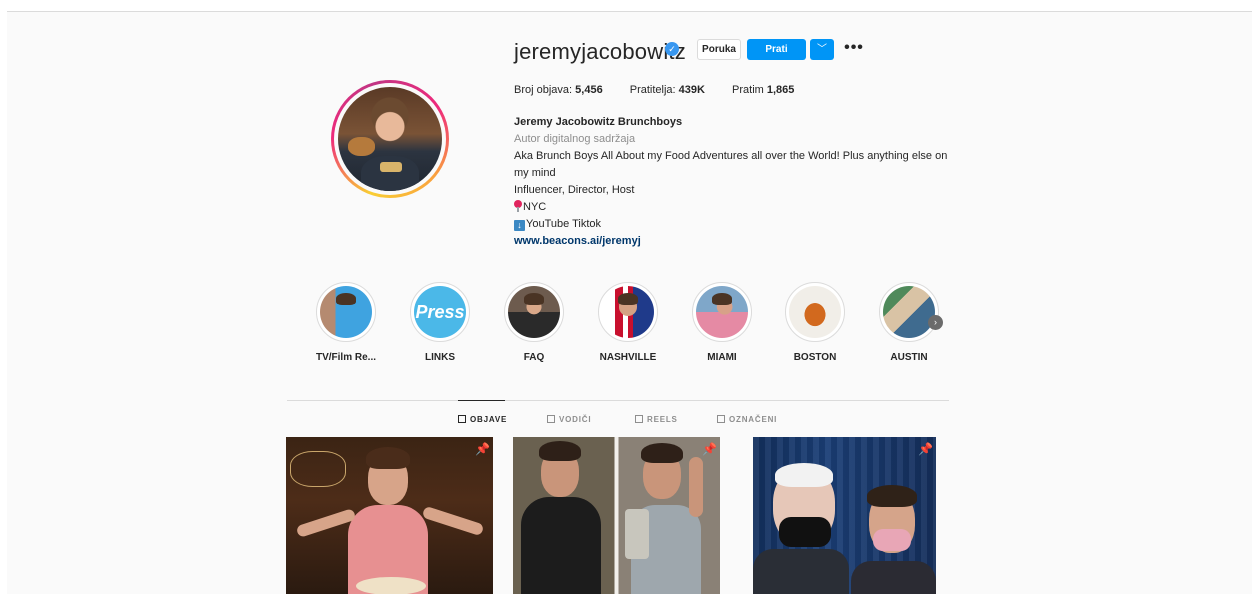  What do you see at coordinates (780, 90) in the screenshot?
I see `following-count-value: 1,865` at bounding box center [780, 90].